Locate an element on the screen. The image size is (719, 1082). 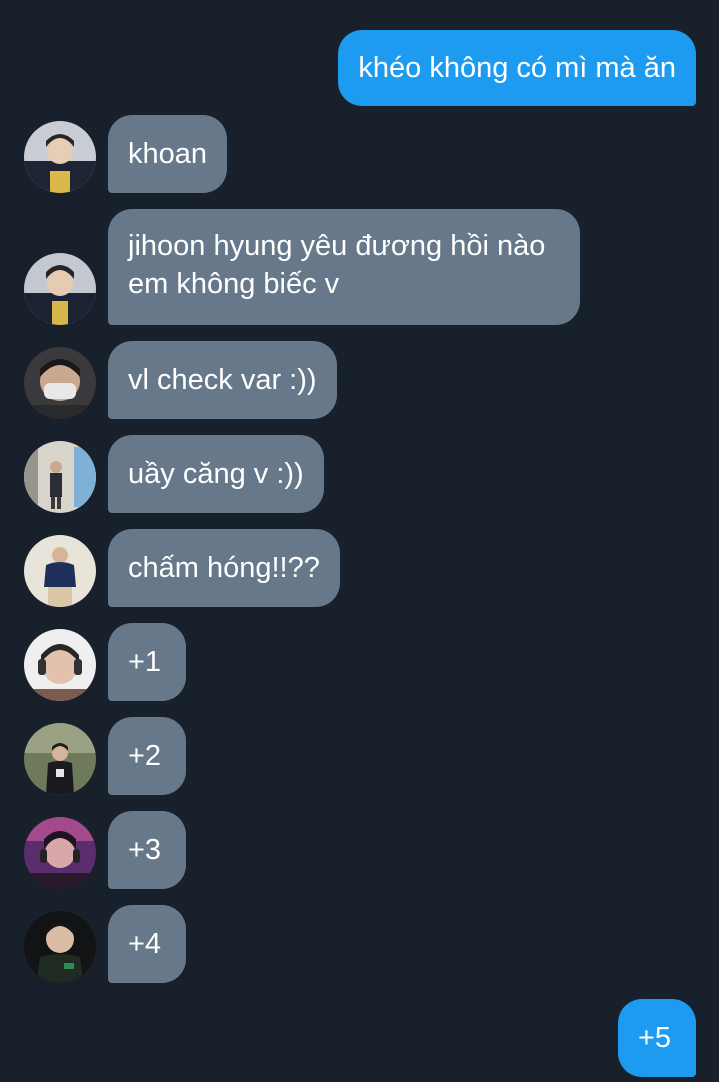
message-text: chấm hóng!!?? is located at coordinates (224, 568).